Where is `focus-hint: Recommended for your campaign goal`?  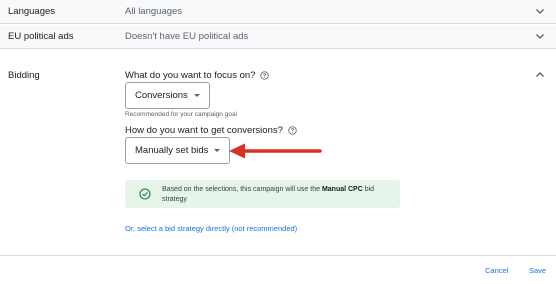
focus-hint: Recommended for your campaign goal is located at coordinates (181, 114).